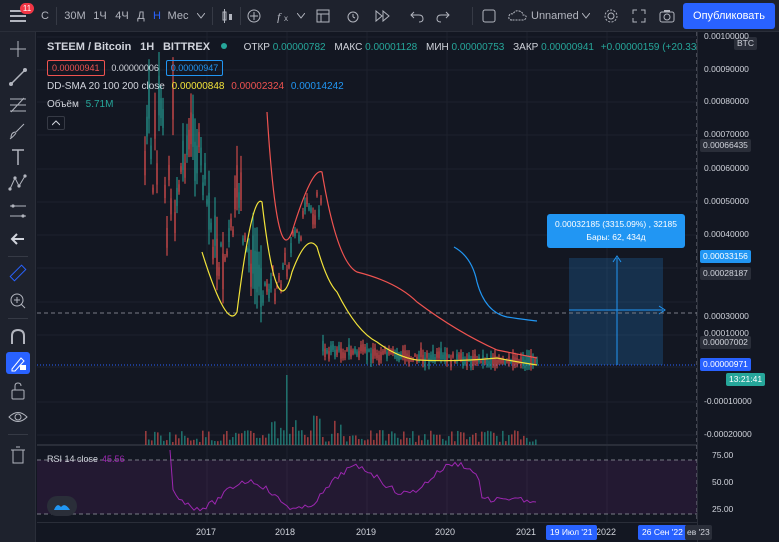  I want to click on compare-button, so click(254, 16).